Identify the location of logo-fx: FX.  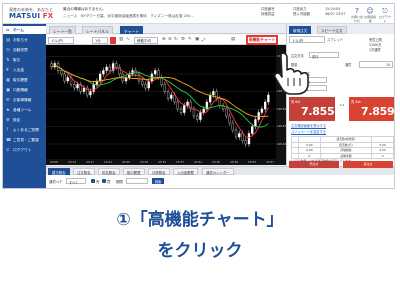
(48, 16).